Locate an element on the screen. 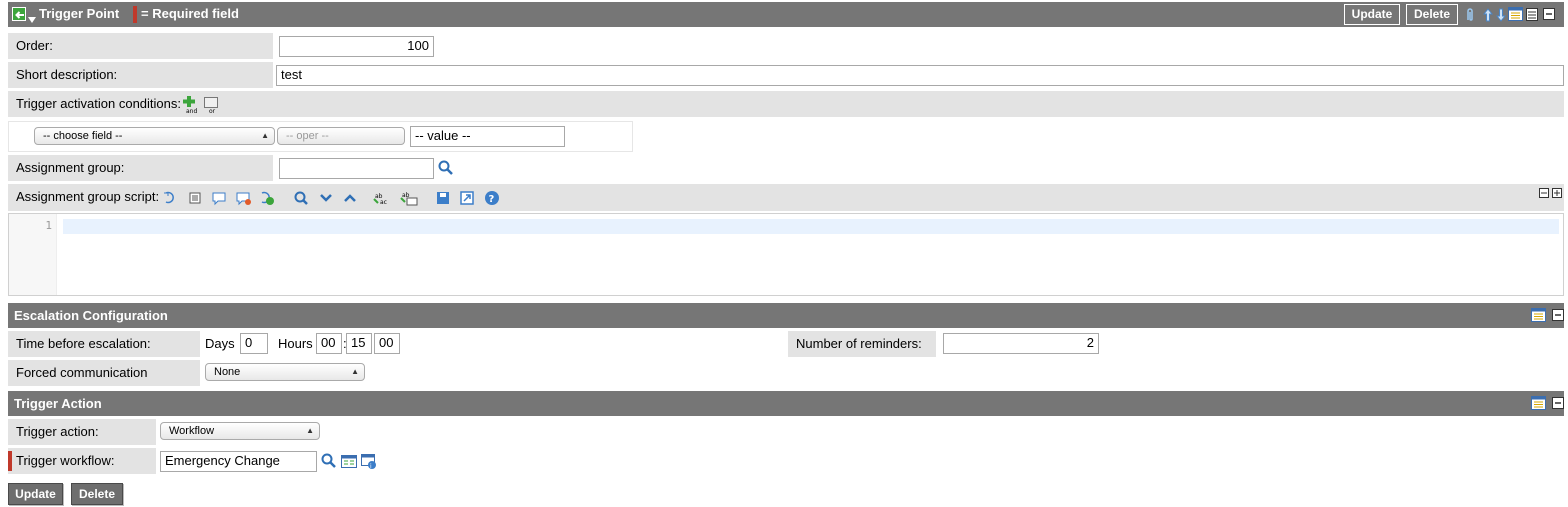 The image size is (1568, 507). personalize-form-icon is located at coordinates (1515, 15).